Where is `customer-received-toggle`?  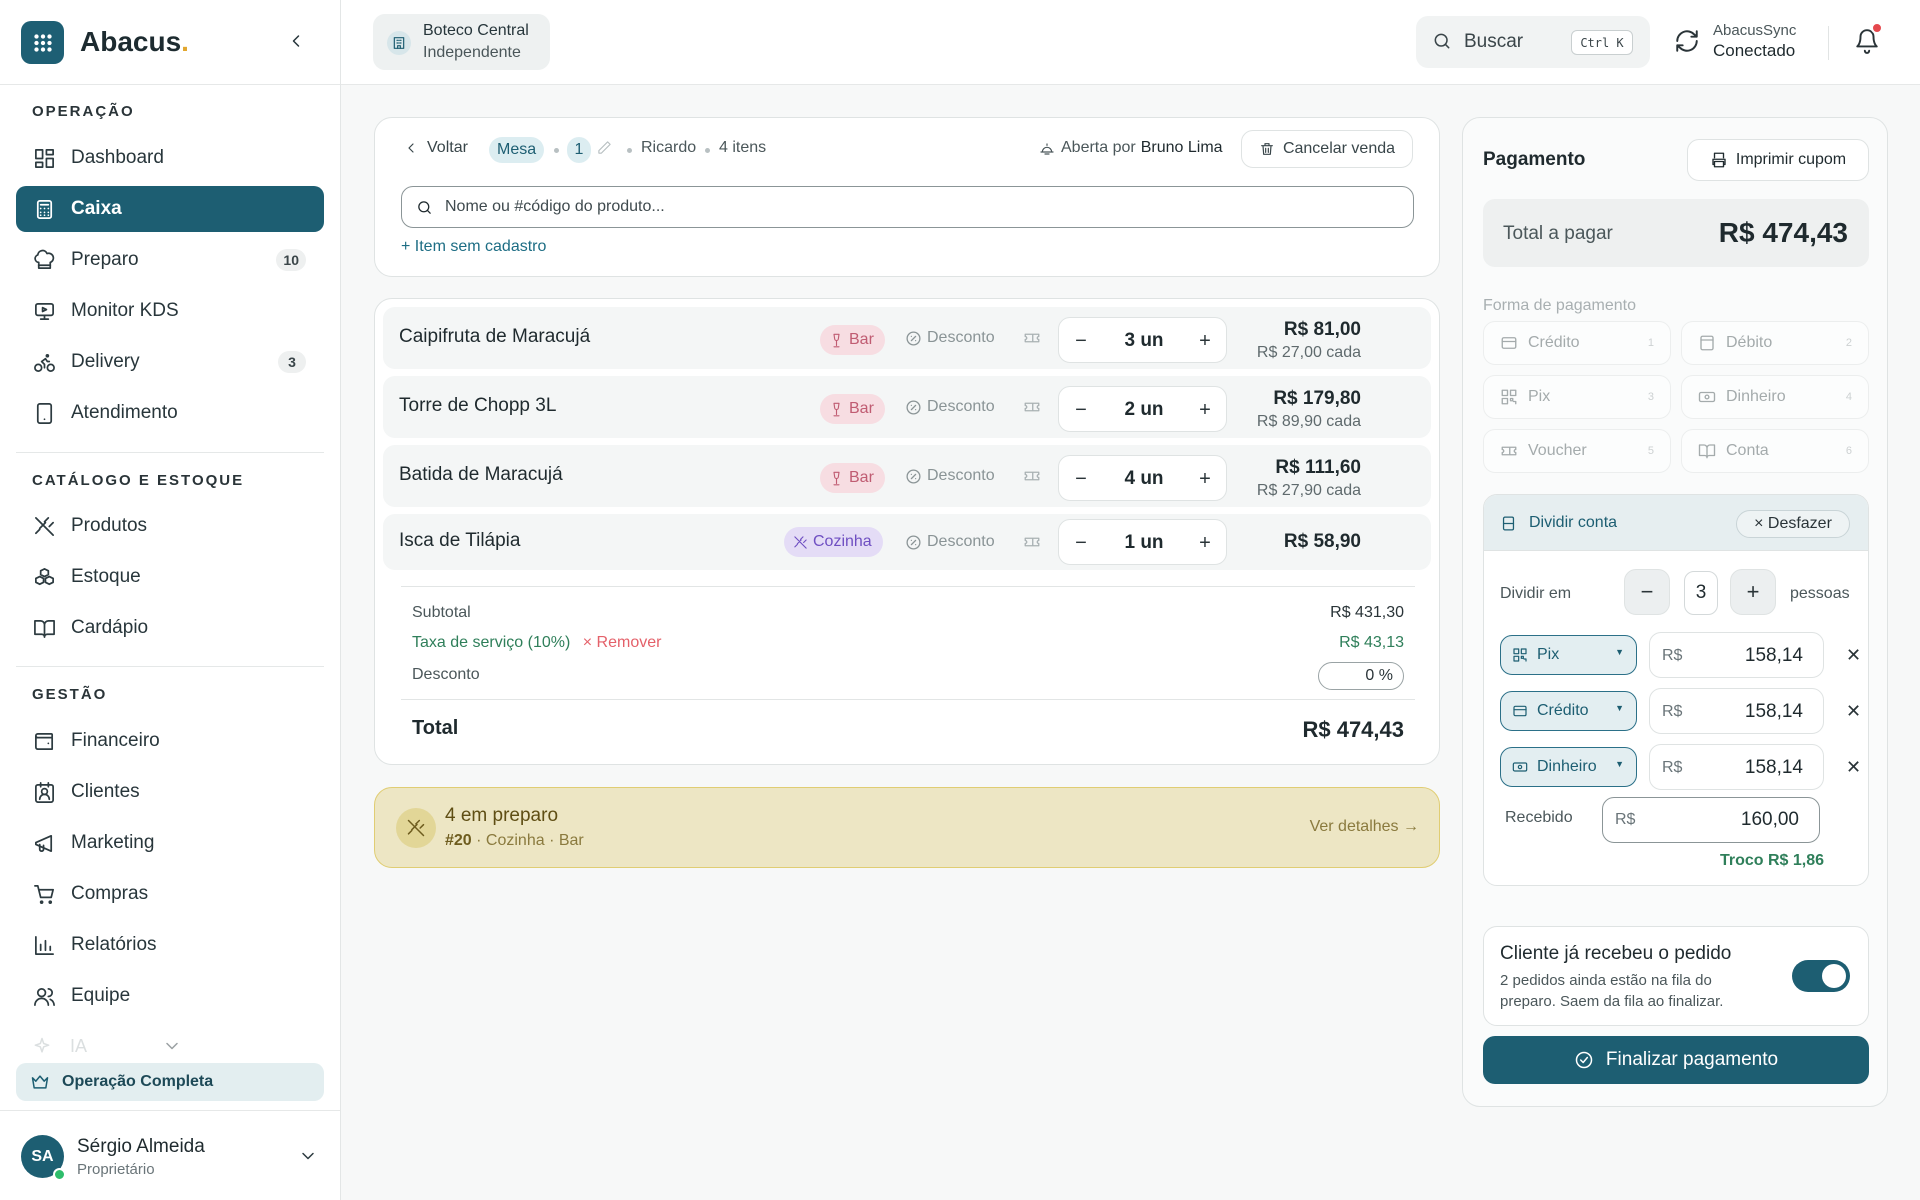 customer-received-toggle is located at coordinates (1821, 976).